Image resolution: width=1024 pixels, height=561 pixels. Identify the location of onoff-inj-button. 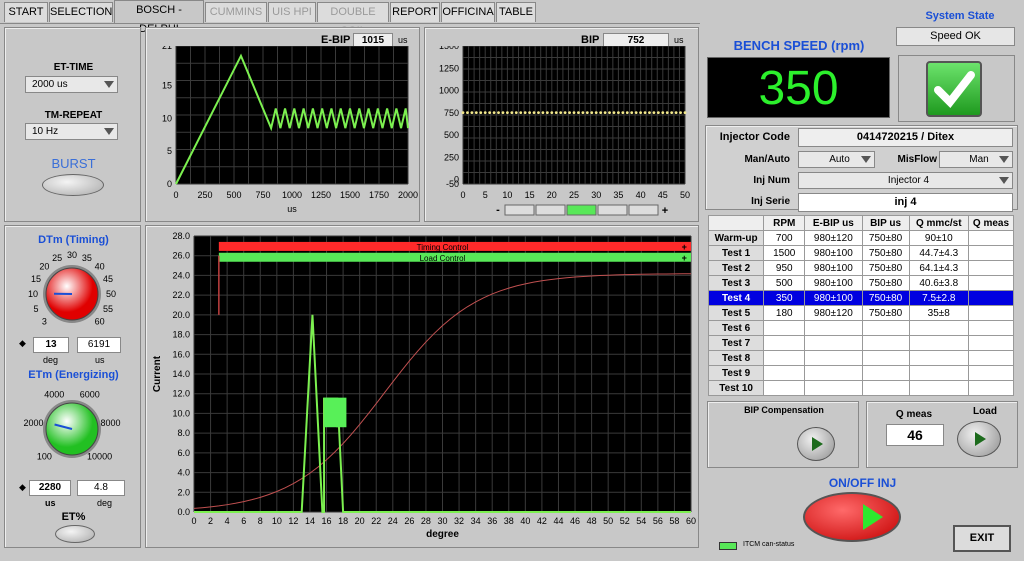
(852, 517).